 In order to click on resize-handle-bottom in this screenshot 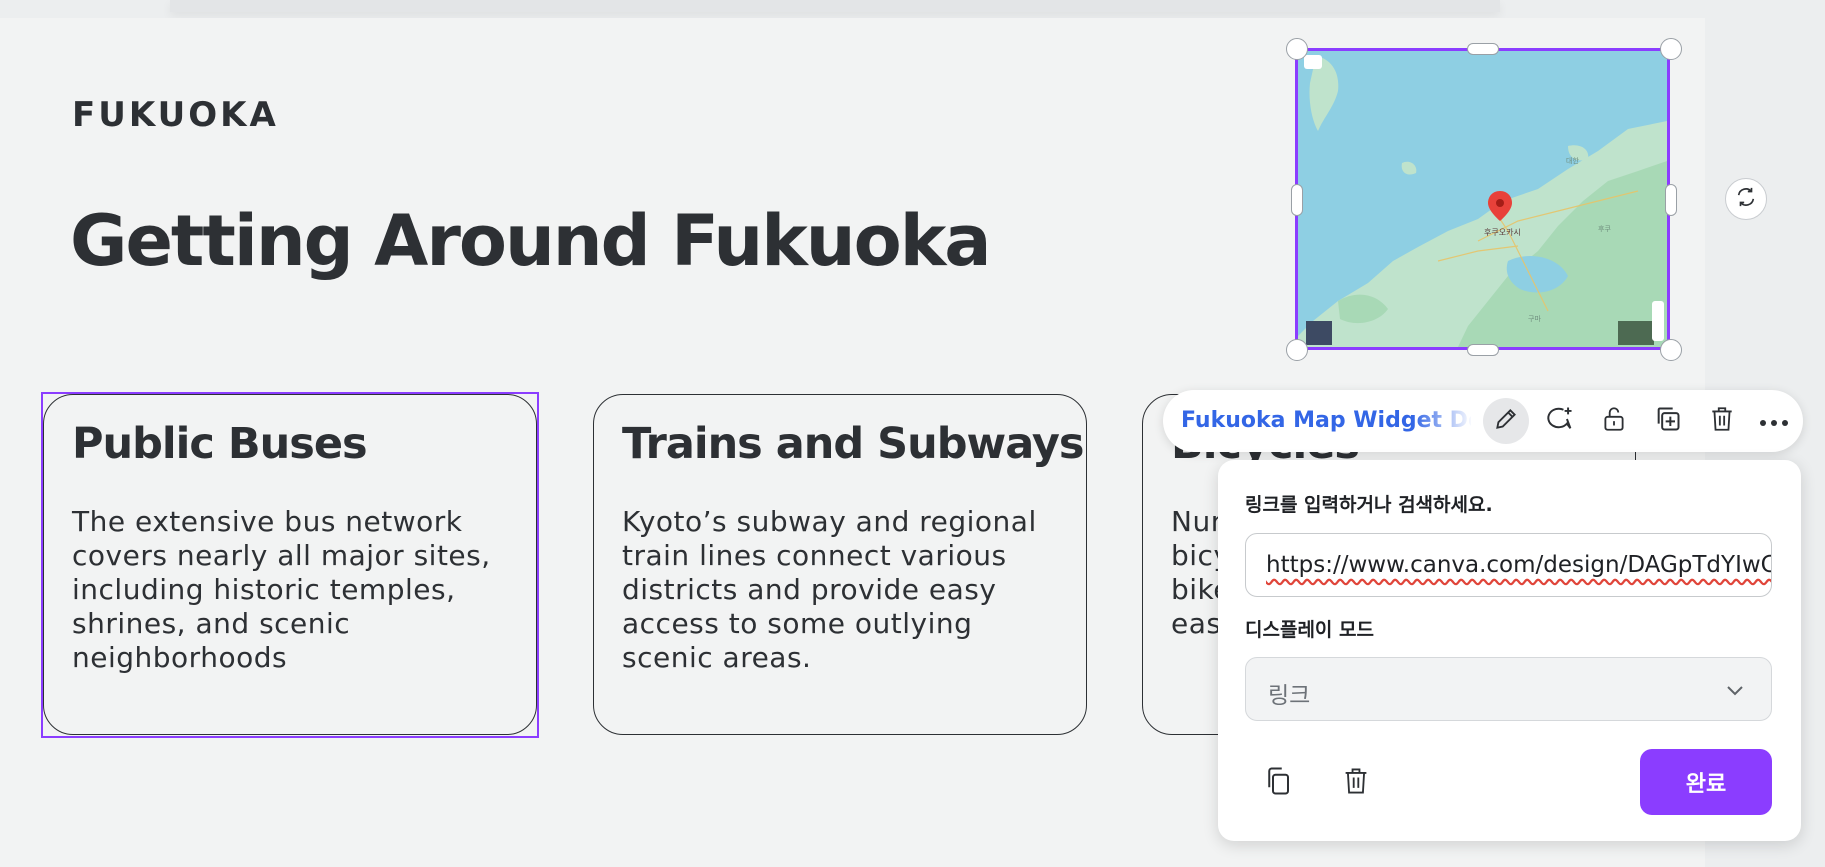, I will do `click(1483, 350)`.